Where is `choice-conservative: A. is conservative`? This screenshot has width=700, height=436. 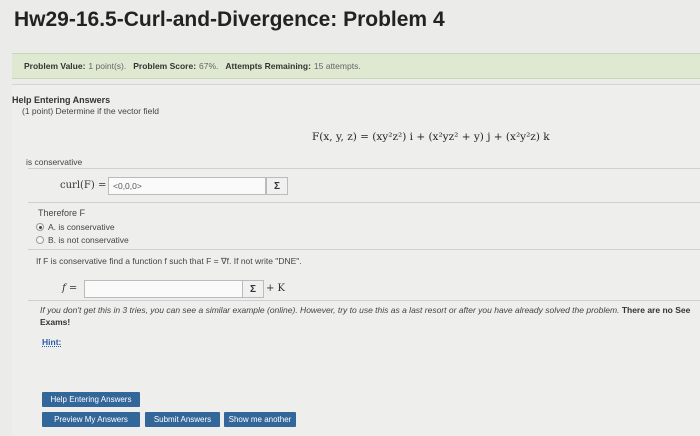
choice-conservative: A. is conservative is located at coordinates (75, 227).